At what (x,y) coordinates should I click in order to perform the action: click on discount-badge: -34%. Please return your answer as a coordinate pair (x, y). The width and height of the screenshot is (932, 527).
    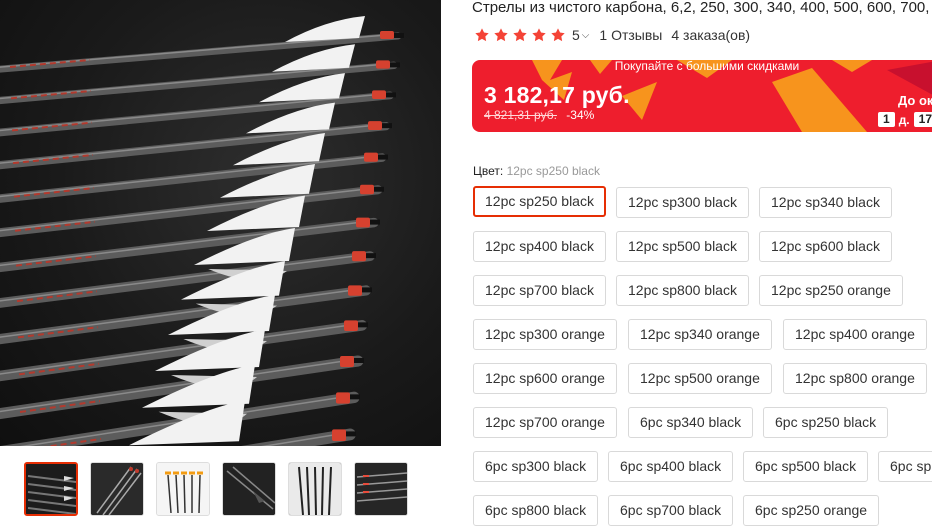
    Looking at the image, I should click on (580, 115).